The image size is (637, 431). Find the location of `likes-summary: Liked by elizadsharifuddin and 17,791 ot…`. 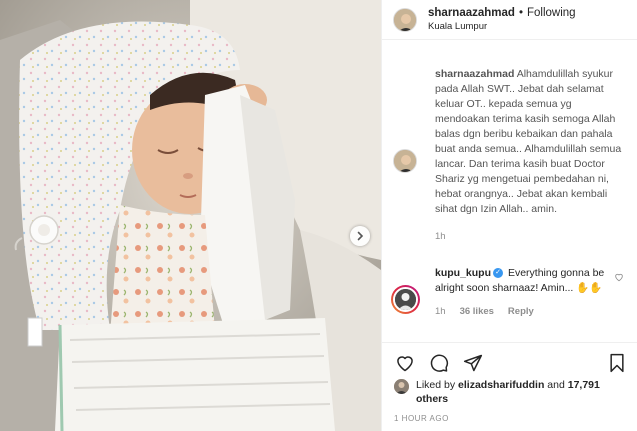

likes-summary: Liked by elizadsharifuddin and 17,791 ot… is located at coordinates (514, 392).